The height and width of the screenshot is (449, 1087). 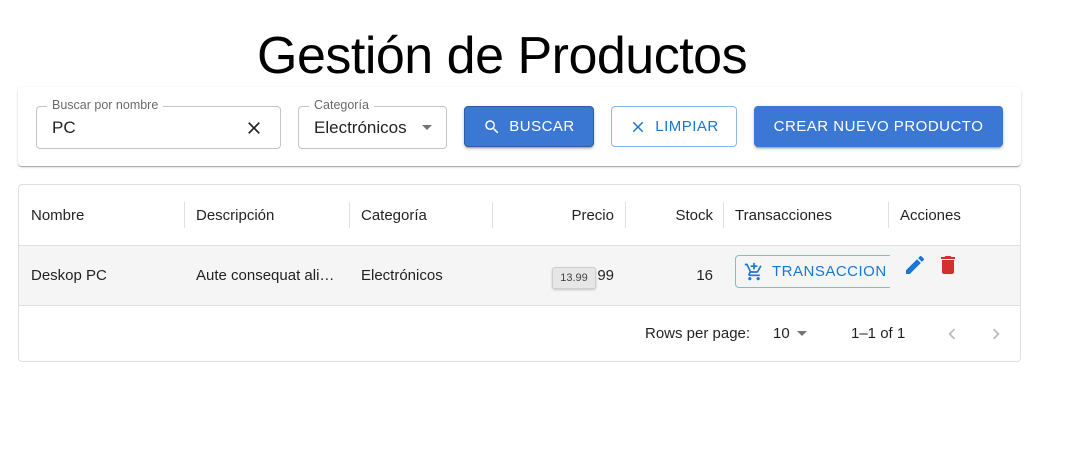 I want to click on search-input: Buscar por nombre PC, so click(x=158, y=123).